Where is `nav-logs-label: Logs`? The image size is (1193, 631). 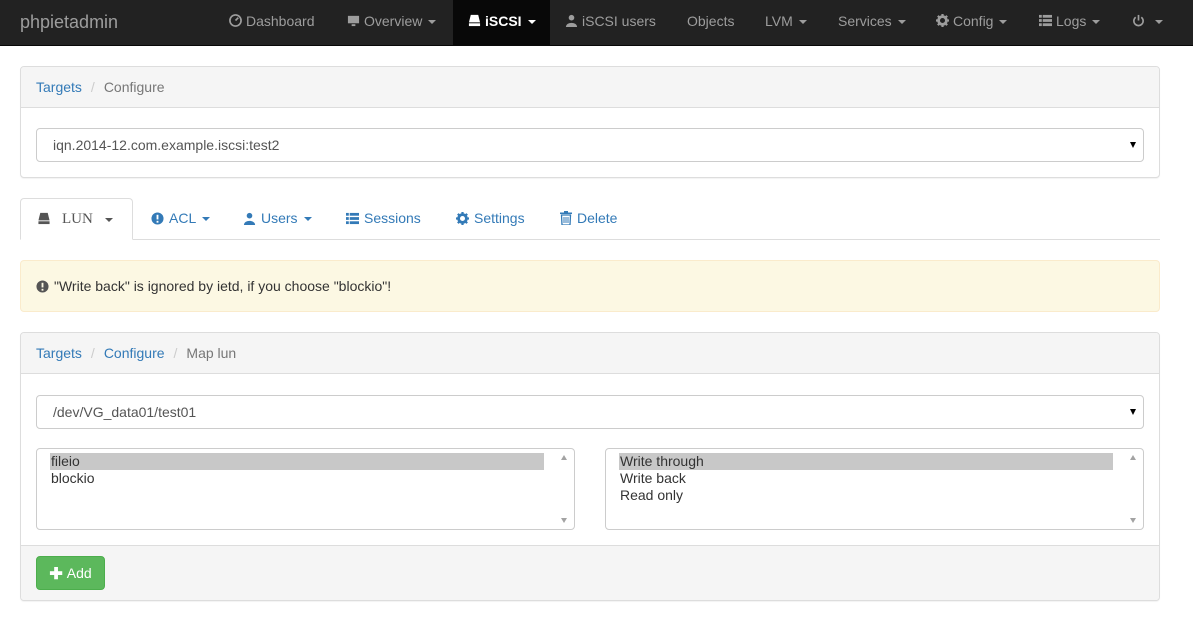 nav-logs-label: Logs is located at coordinates (1071, 21).